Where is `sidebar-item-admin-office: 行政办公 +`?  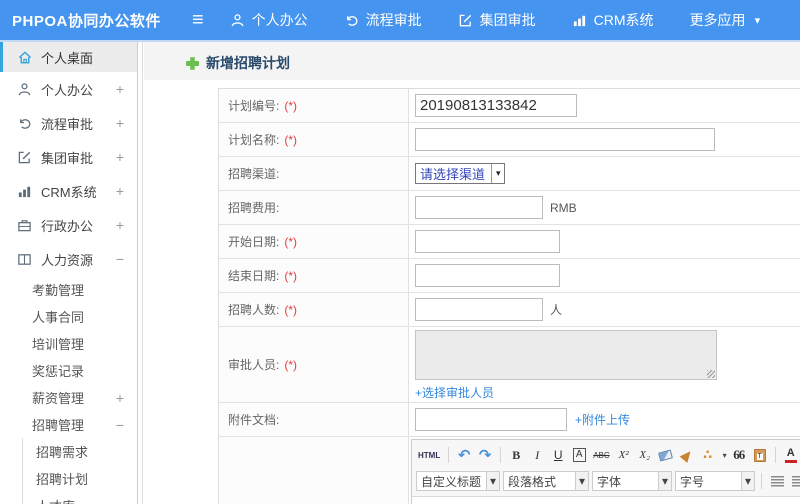
sidebar-item-admin-office: 行政办公 + is located at coordinates (68, 225).